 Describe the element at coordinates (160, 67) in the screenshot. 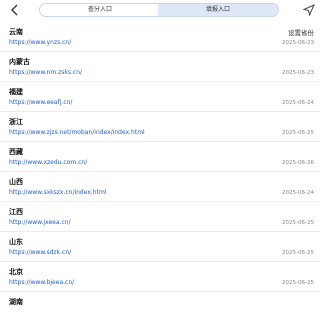

I see `list-item: 内蒙古 https://www.nm.zsks.cn/ 2025-06-23` at that location.